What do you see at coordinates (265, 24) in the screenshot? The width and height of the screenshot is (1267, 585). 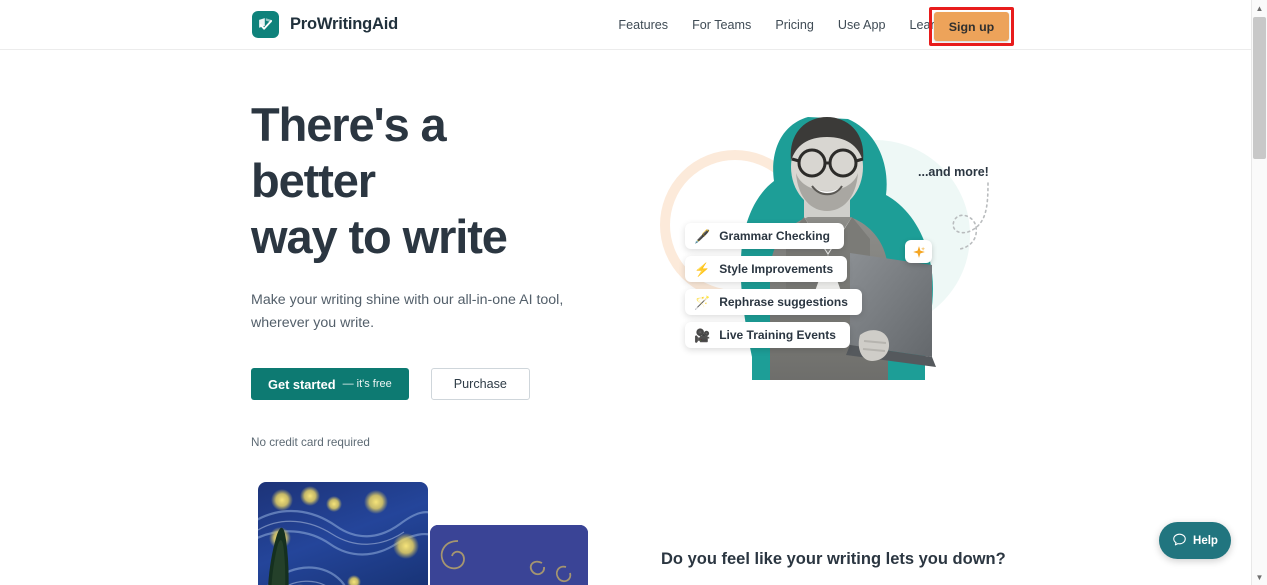 I see `book-check-icon` at bounding box center [265, 24].